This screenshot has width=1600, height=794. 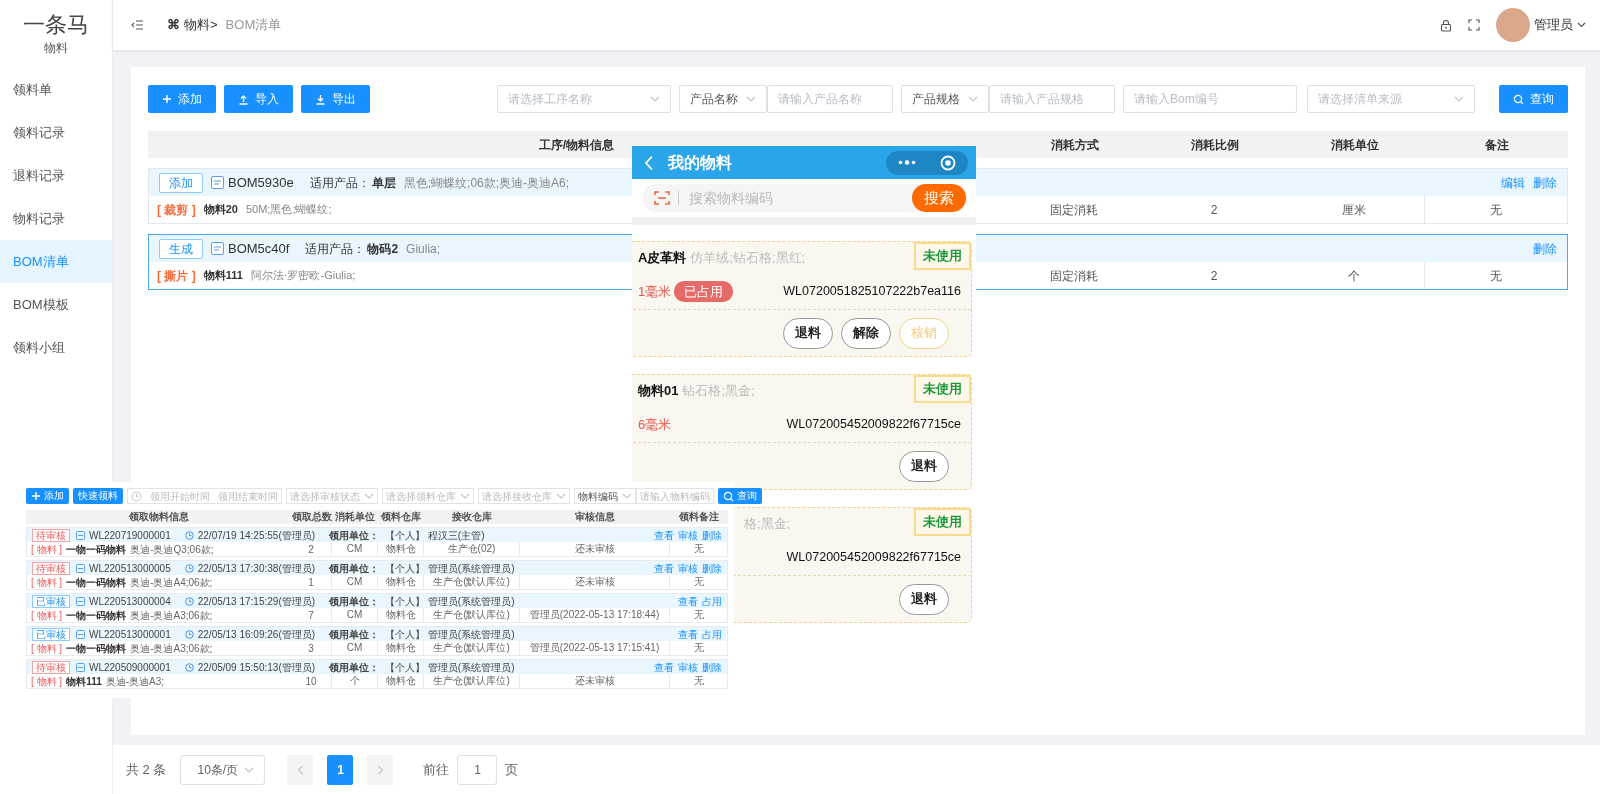 I want to click on table-cell: 管理员(2022-05-13 17:18:44), so click(x=594, y=615).